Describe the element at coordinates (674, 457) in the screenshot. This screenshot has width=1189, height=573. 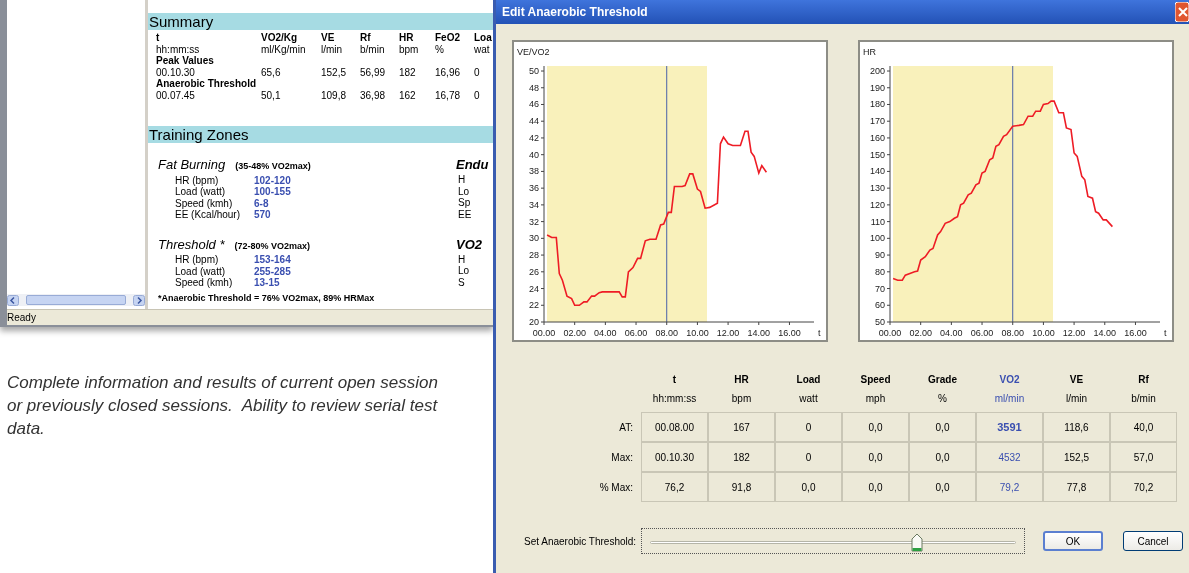
I see `table-cell: 00.10.30` at that location.